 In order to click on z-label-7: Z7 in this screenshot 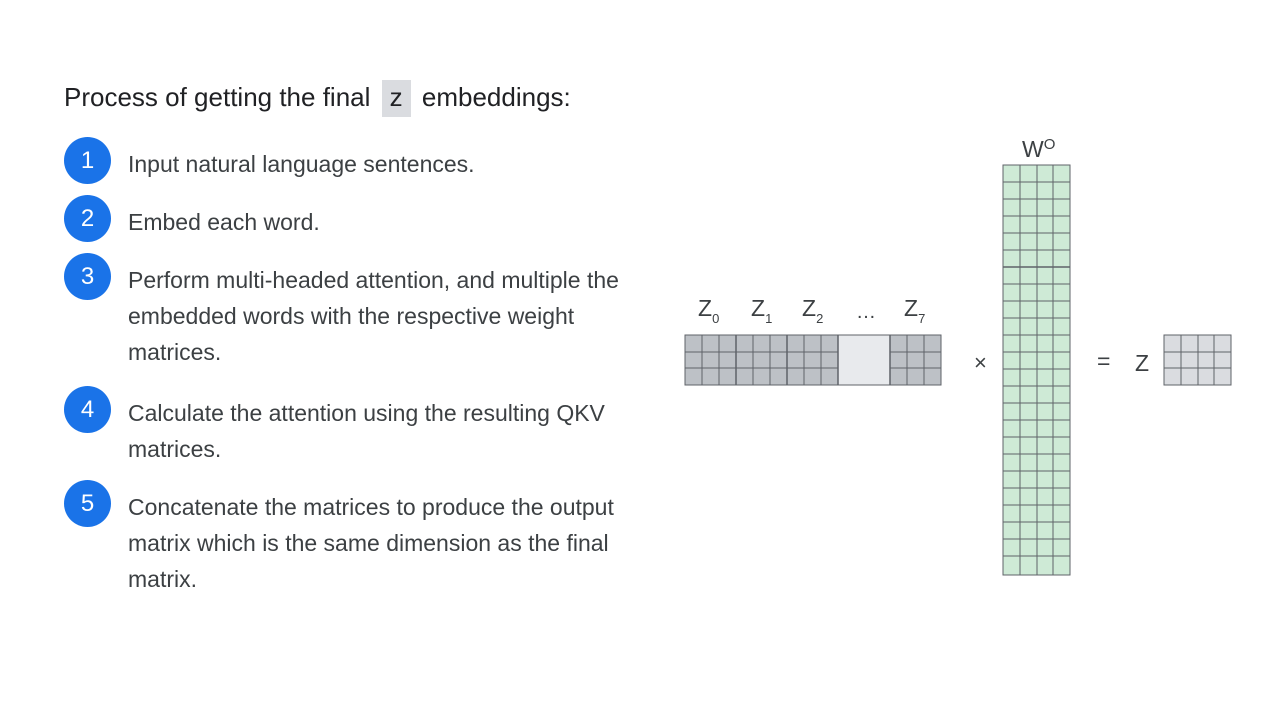, I will do `click(914, 310)`.